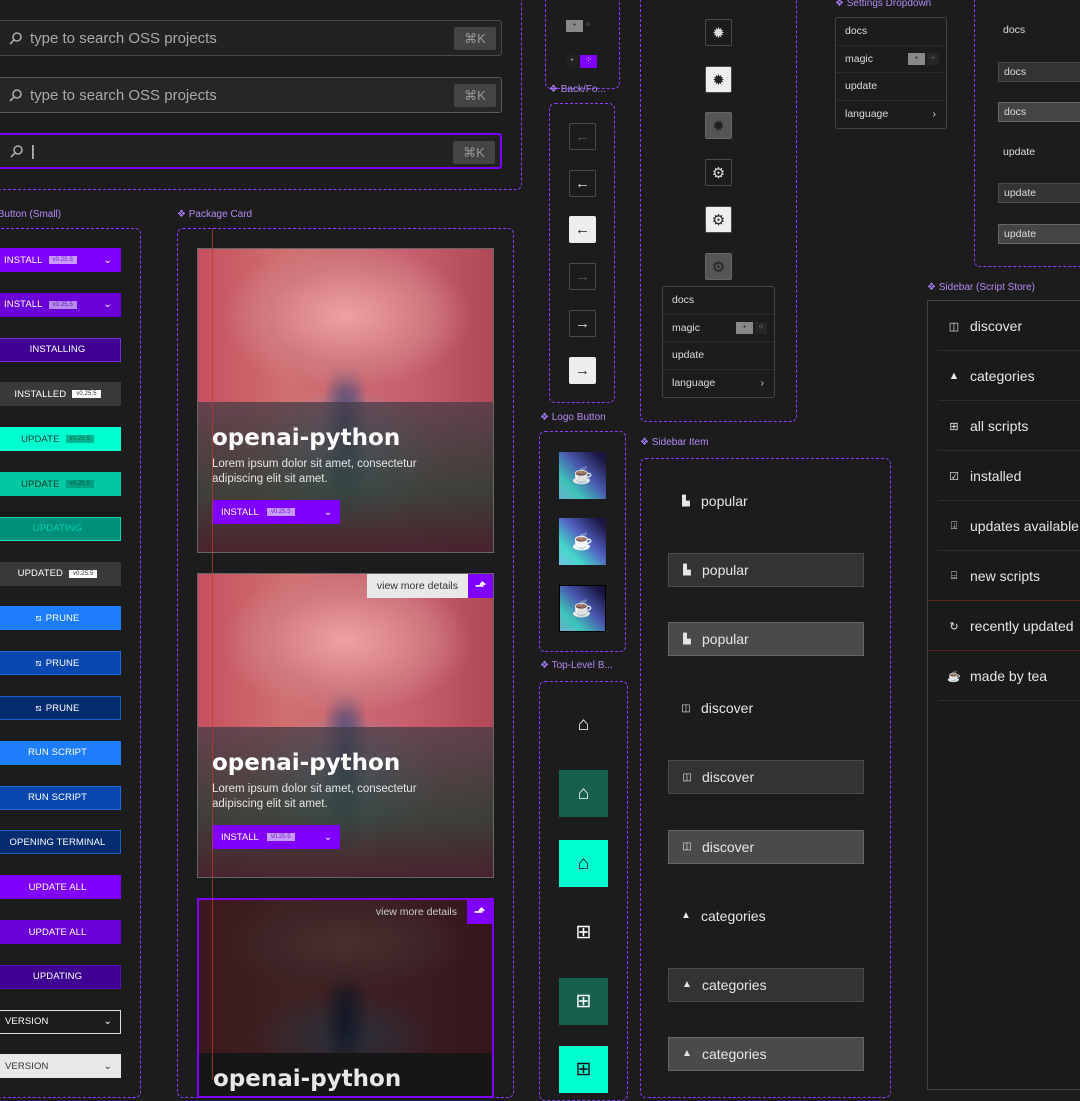 The width and height of the screenshot is (1080, 1101). Describe the element at coordinates (688, 355) in the screenshot. I see `dropdown-item-label: update` at that location.